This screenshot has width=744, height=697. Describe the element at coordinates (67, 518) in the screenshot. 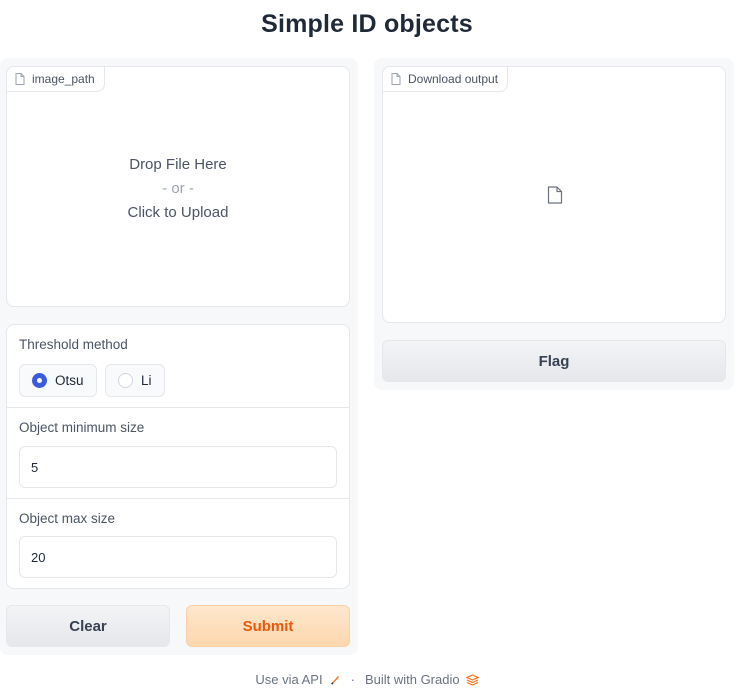

I see `max-size-label: Object max size` at that location.